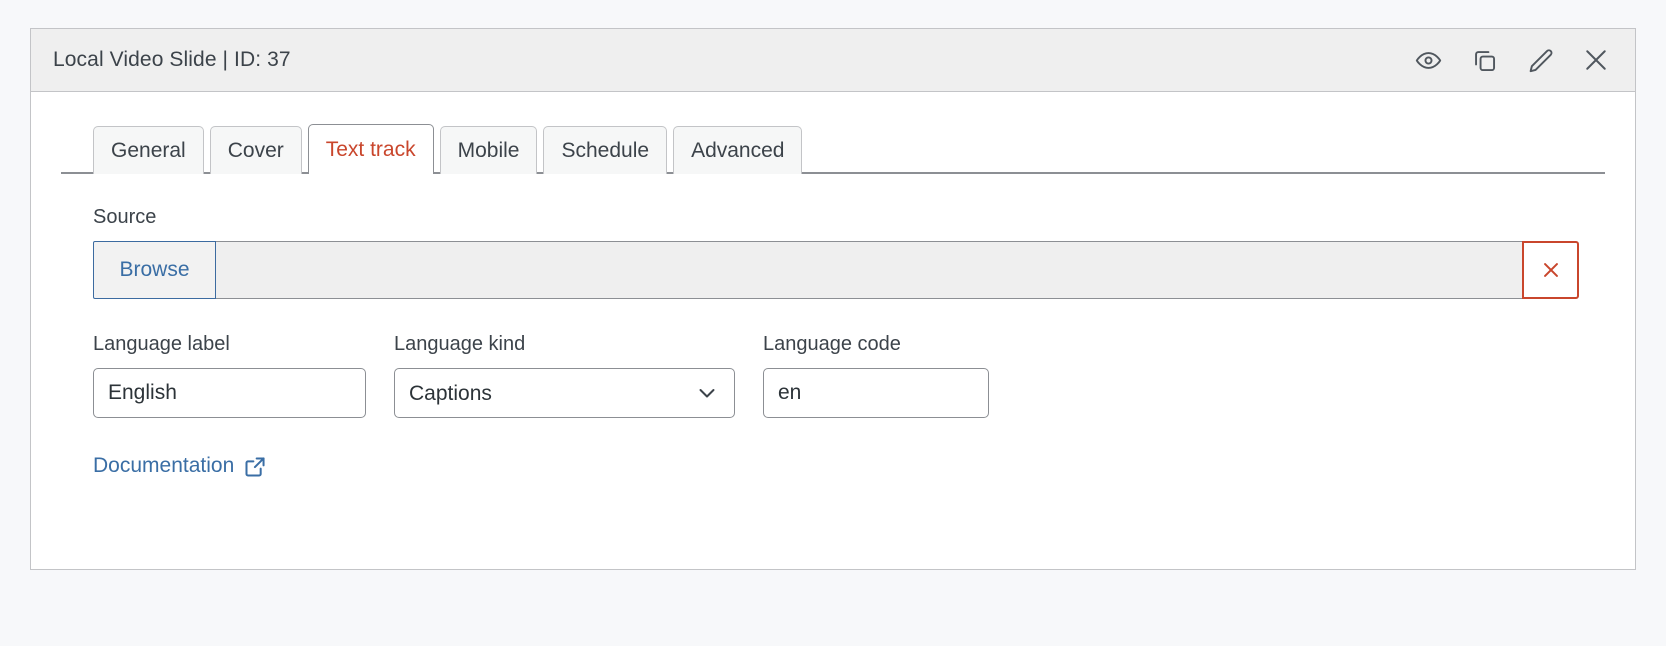 This screenshot has width=1666, height=646. I want to click on language-label-group: Language label, so click(229, 375).